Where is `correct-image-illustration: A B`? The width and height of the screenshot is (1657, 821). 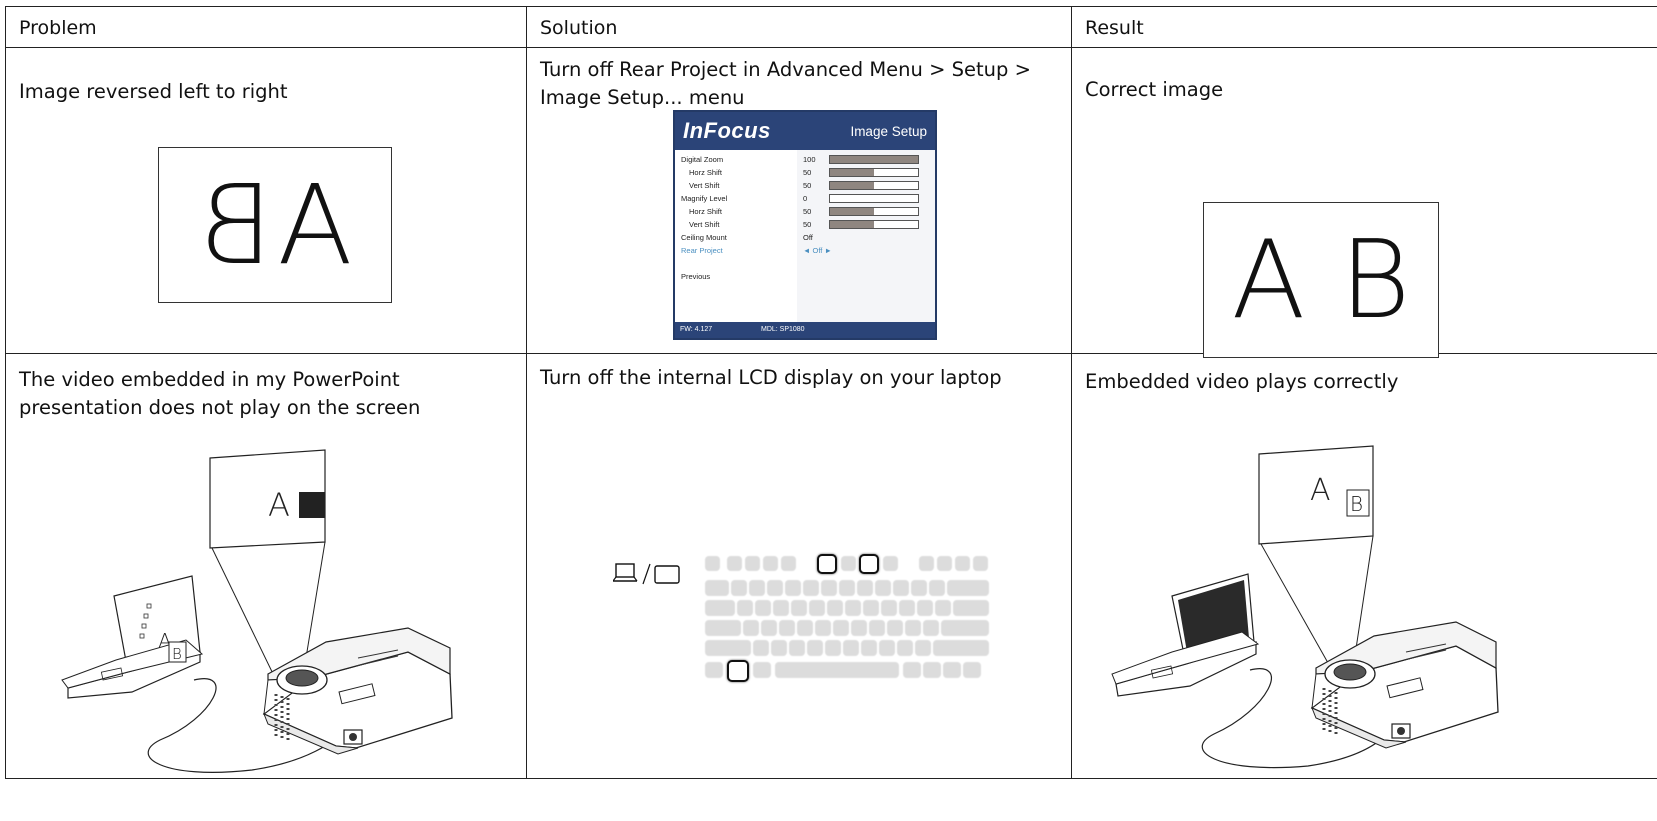
correct-image-illustration: A B is located at coordinates (1321, 280).